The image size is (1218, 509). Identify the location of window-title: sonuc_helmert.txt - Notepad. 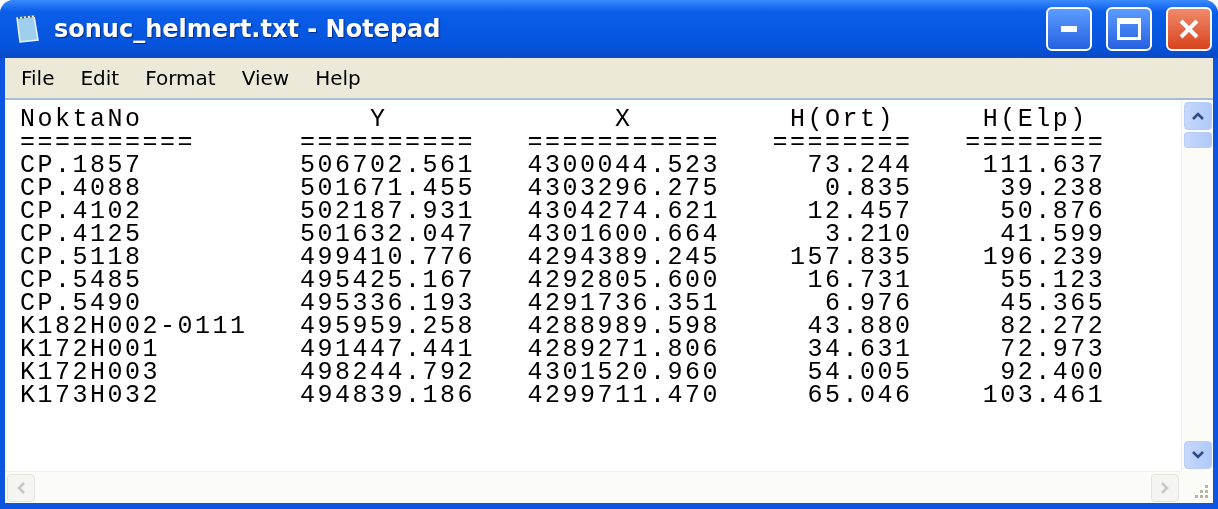
(248, 29).